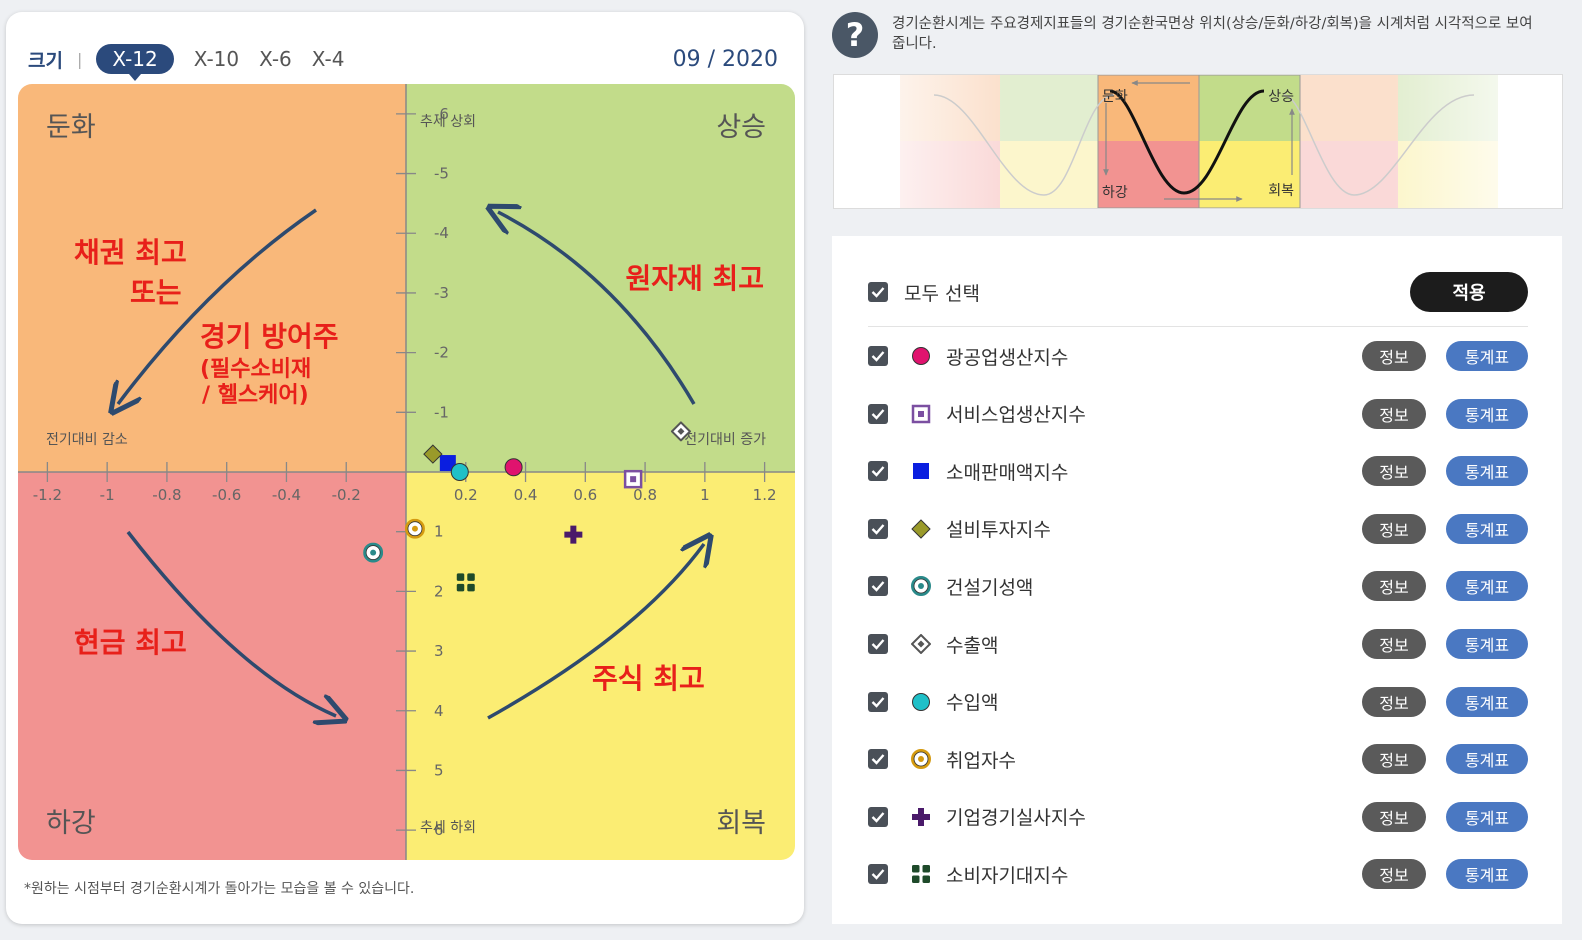 The height and width of the screenshot is (940, 1582). I want to click on select-all-row: 모두 선택 적용, so click(1198, 292).